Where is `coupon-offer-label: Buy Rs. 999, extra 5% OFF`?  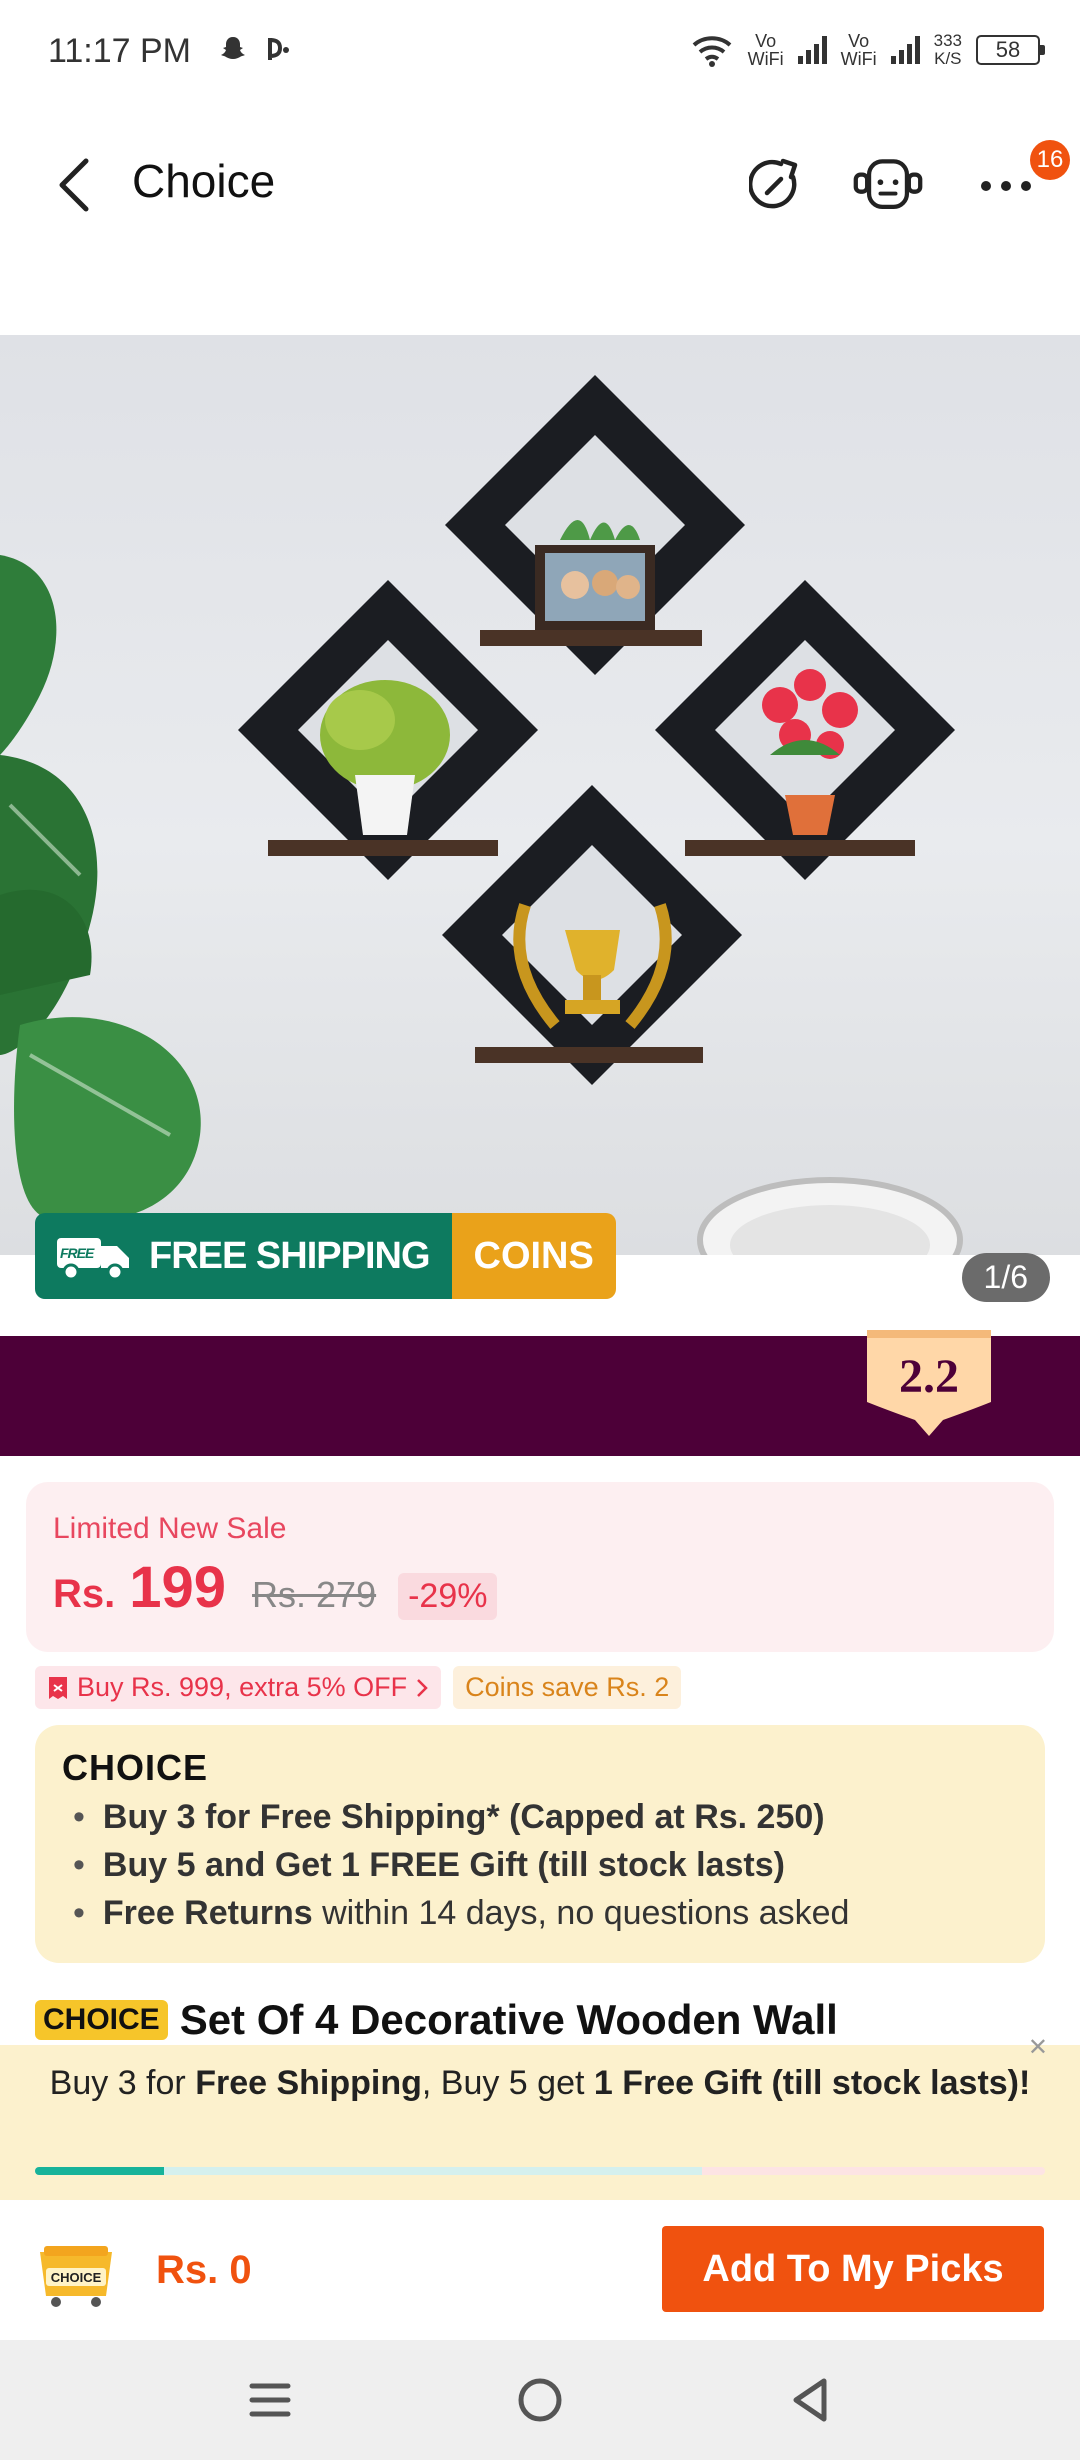 coupon-offer-label: Buy Rs. 999, extra 5% OFF is located at coordinates (242, 1687).